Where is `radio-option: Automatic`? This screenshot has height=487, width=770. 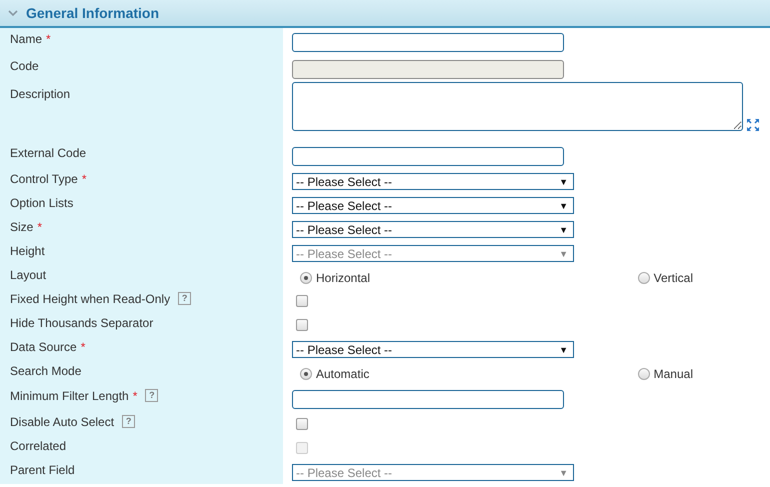
radio-option: Automatic is located at coordinates (335, 374).